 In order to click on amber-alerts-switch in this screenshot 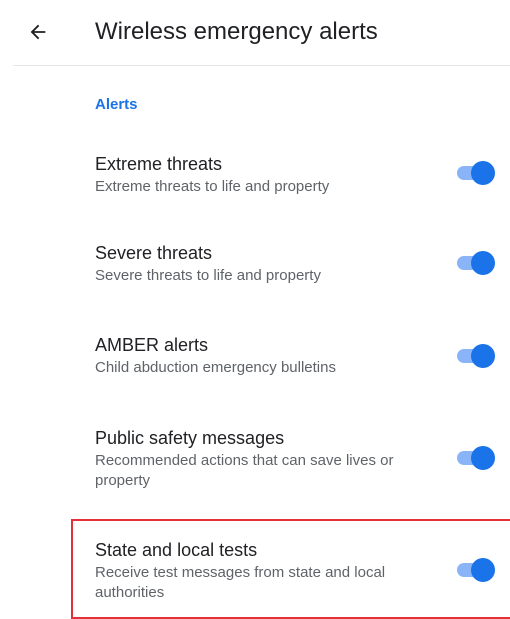, I will do `click(475, 356)`.